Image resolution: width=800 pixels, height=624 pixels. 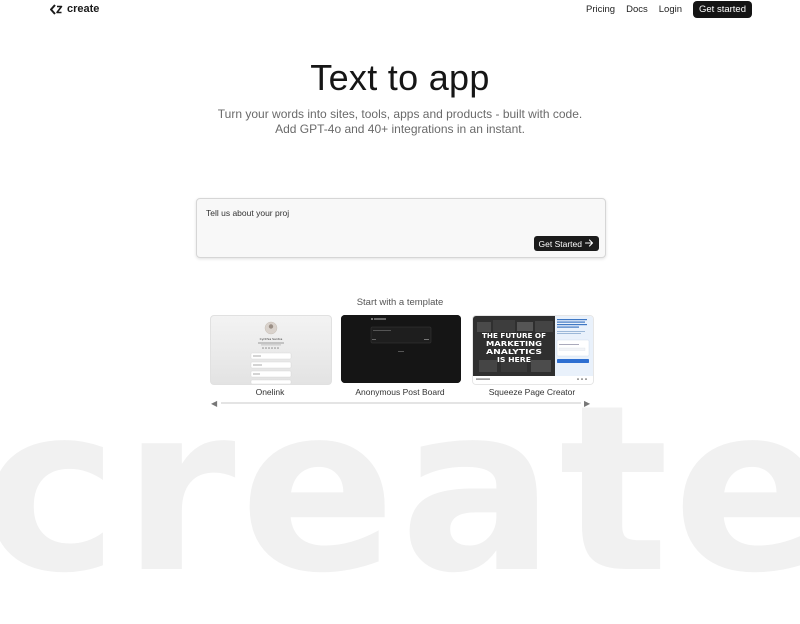 What do you see at coordinates (600, 9) in the screenshot?
I see `nav-pricing-link: Pricing` at bounding box center [600, 9].